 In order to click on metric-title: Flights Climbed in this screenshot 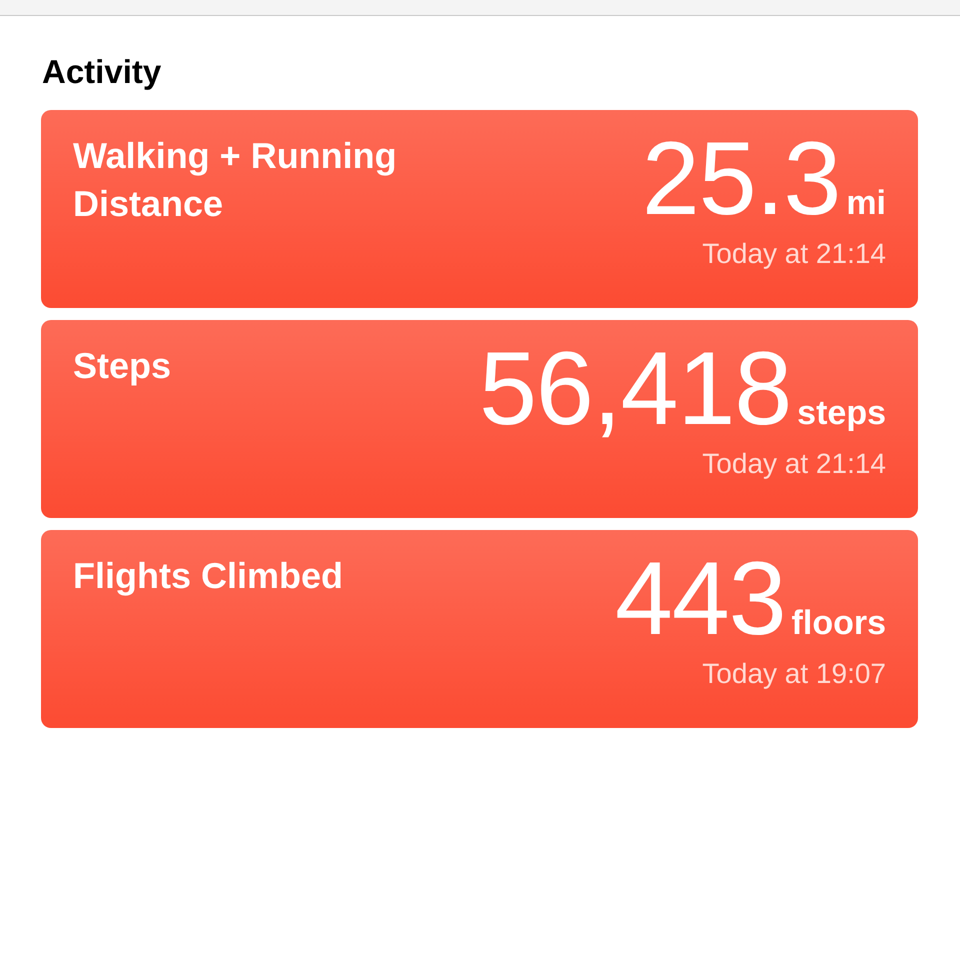, I will do `click(208, 576)`.